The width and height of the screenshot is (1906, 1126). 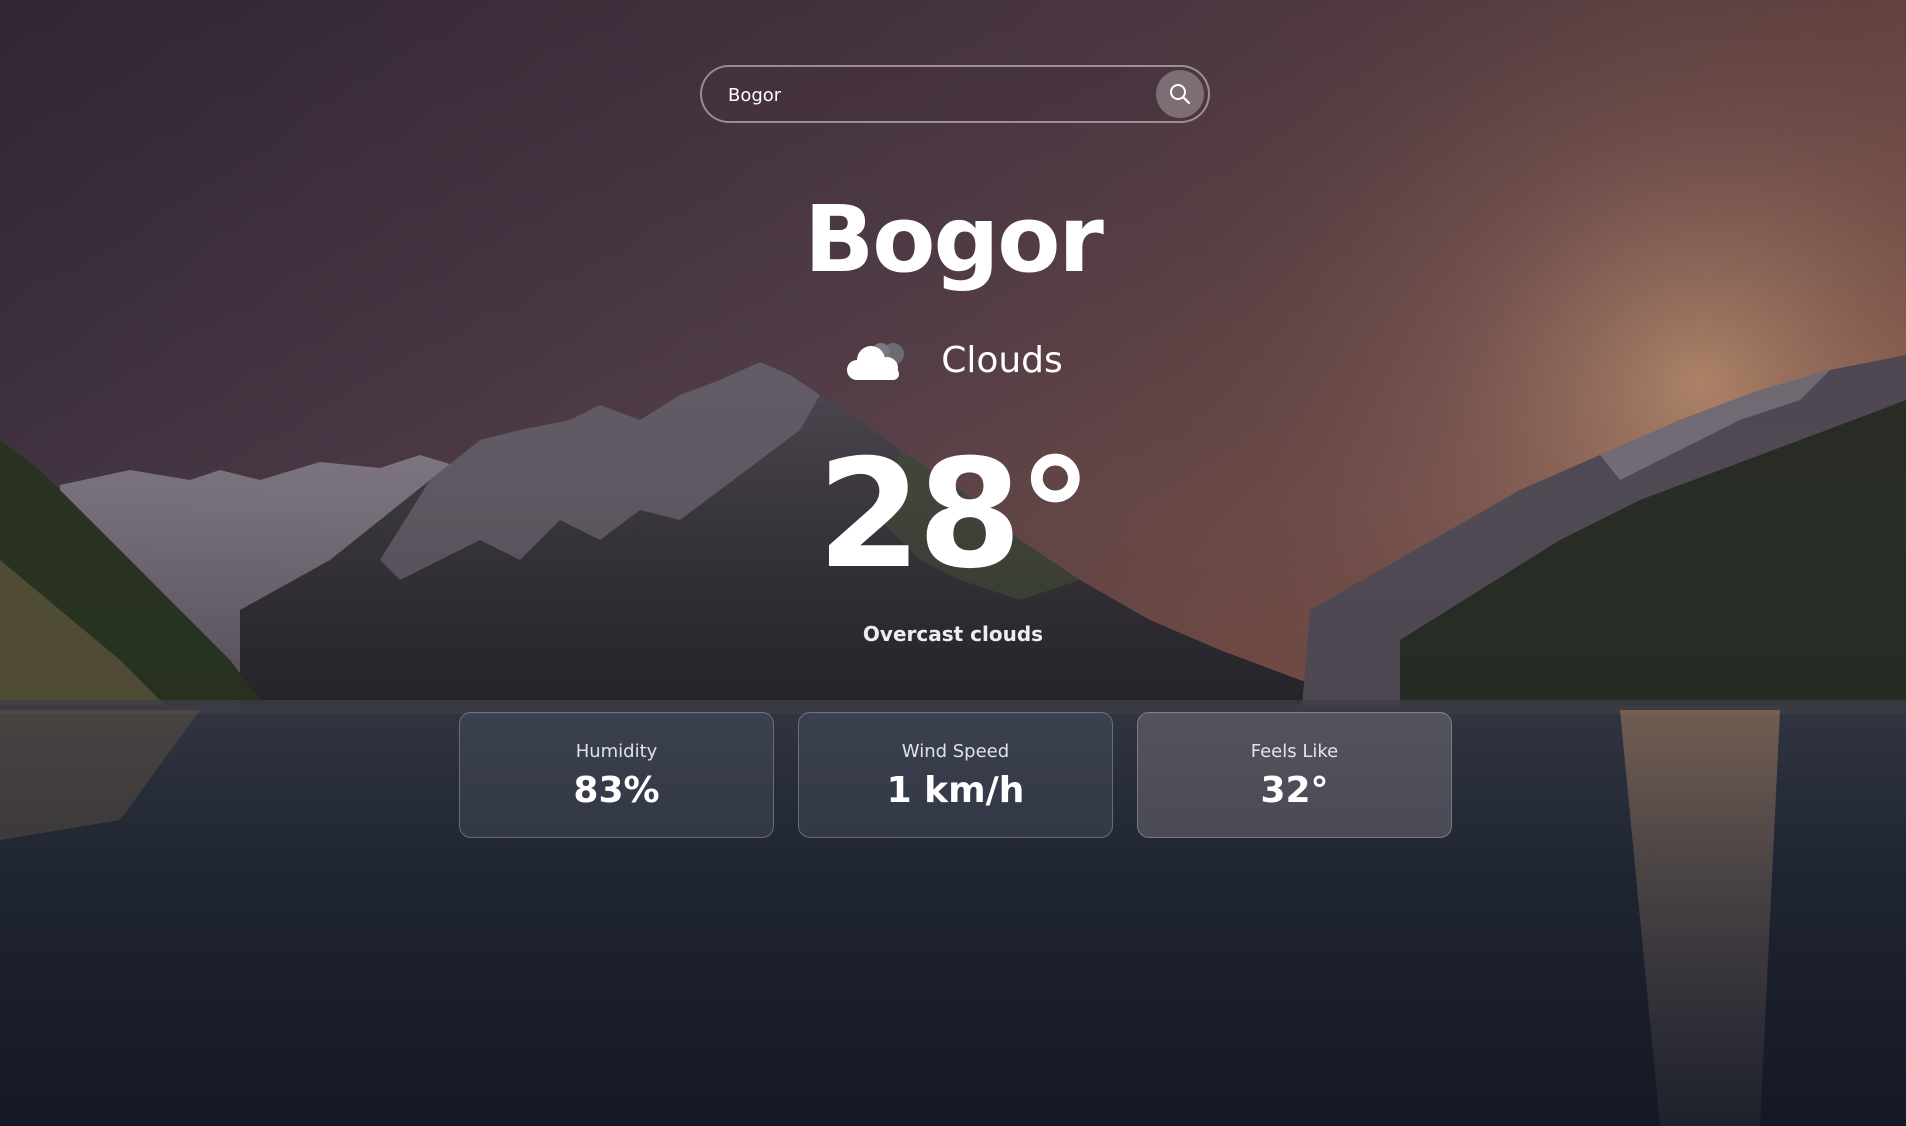 I want to click on search-button, so click(x=1180, y=94).